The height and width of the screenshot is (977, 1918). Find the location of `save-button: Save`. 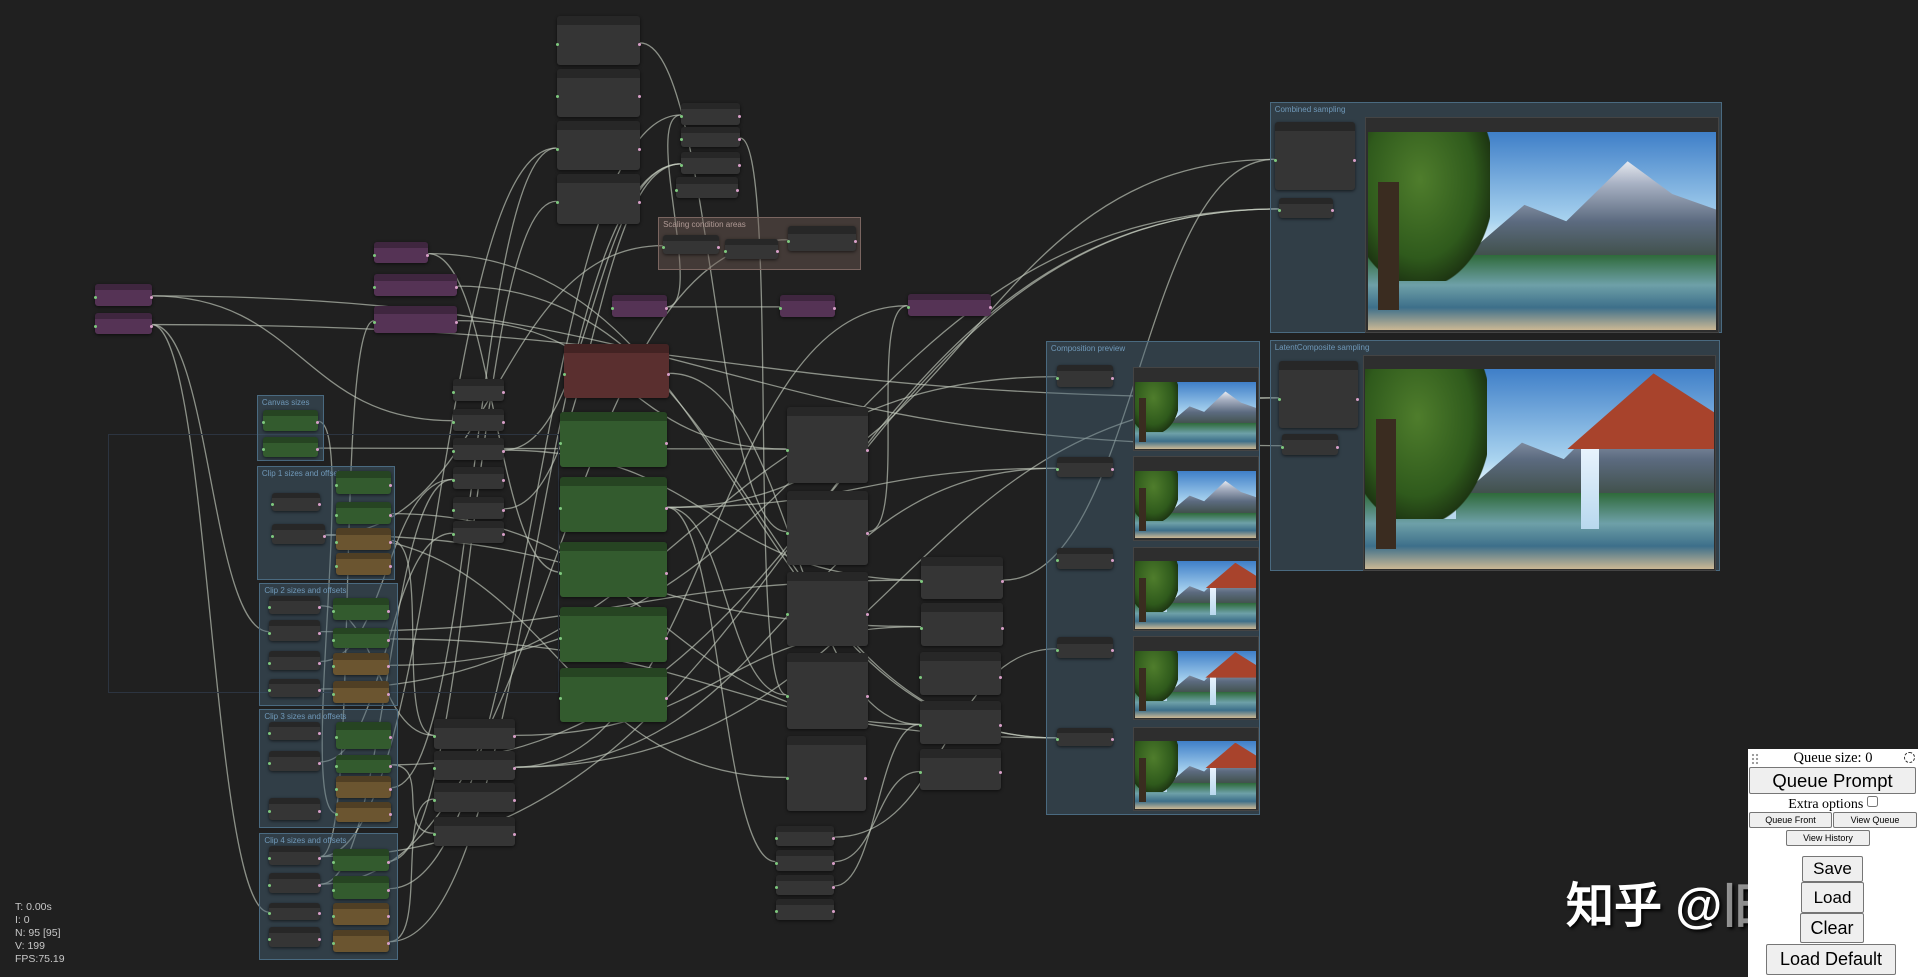

save-button: Save is located at coordinates (1832, 869).